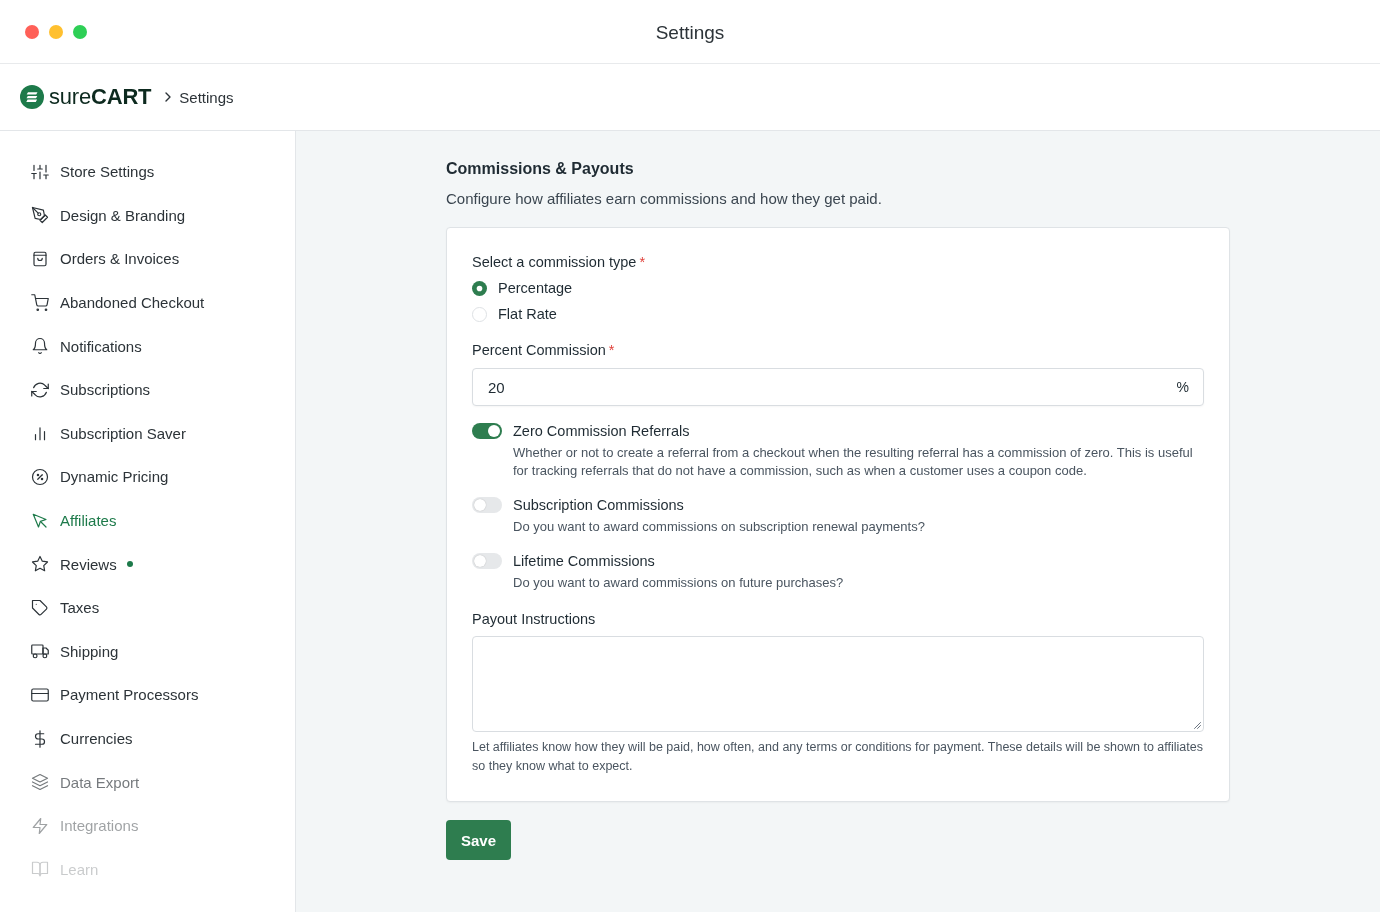  I want to click on bell-icon, so click(40, 346).